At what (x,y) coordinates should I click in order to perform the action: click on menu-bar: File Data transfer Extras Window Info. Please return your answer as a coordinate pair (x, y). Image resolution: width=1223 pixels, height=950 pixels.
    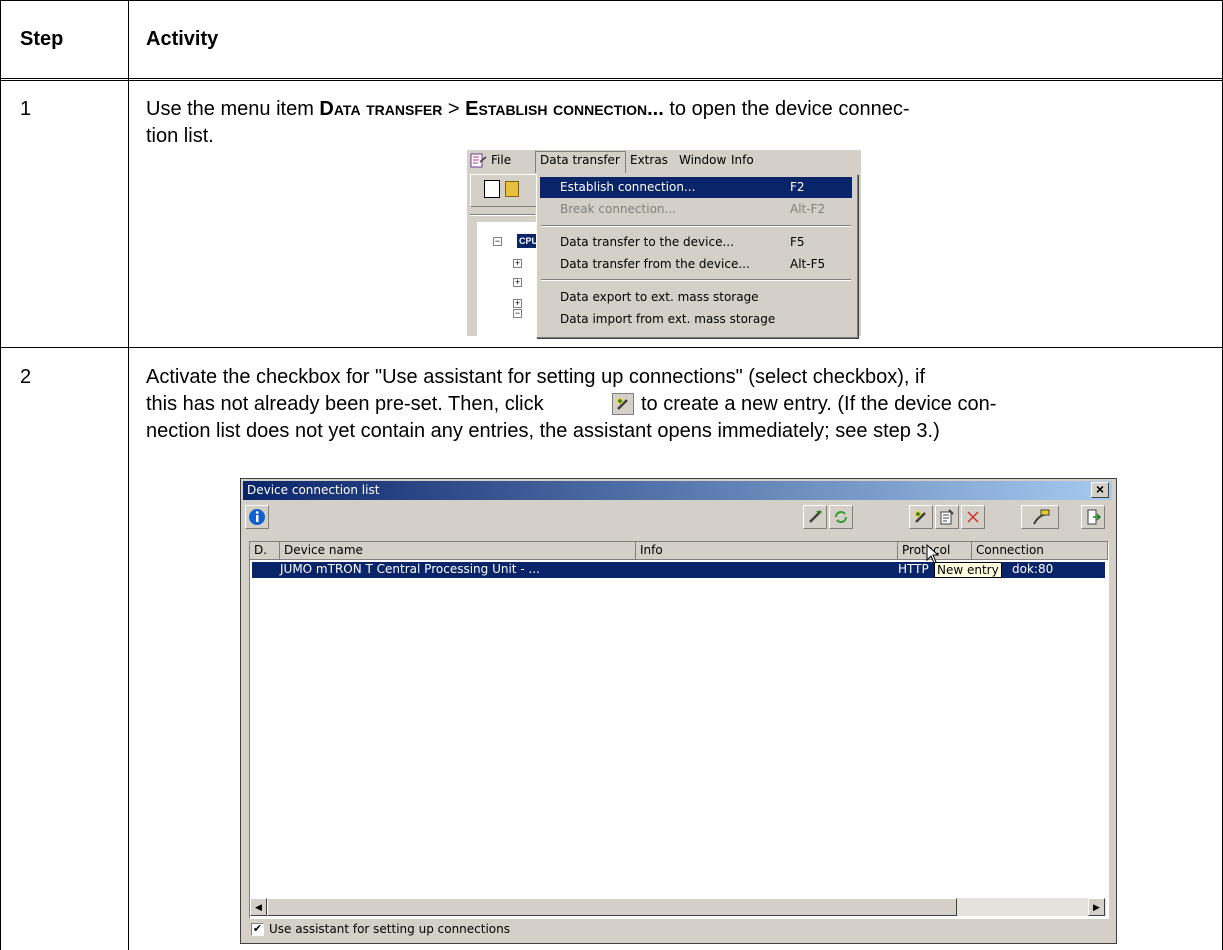
    Looking at the image, I should click on (664, 161).